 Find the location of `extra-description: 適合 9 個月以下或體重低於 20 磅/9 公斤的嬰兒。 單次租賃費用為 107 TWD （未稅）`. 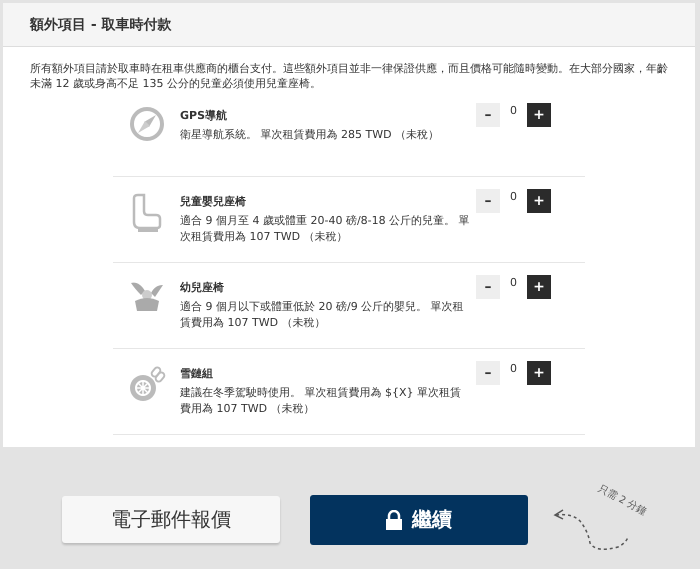

extra-description: 適合 9 個月以下或體重低於 20 磅/9 公斤的嬰兒。 單次租賃費用為 107 TWD （未稅） is located at coordinates (322, 315).